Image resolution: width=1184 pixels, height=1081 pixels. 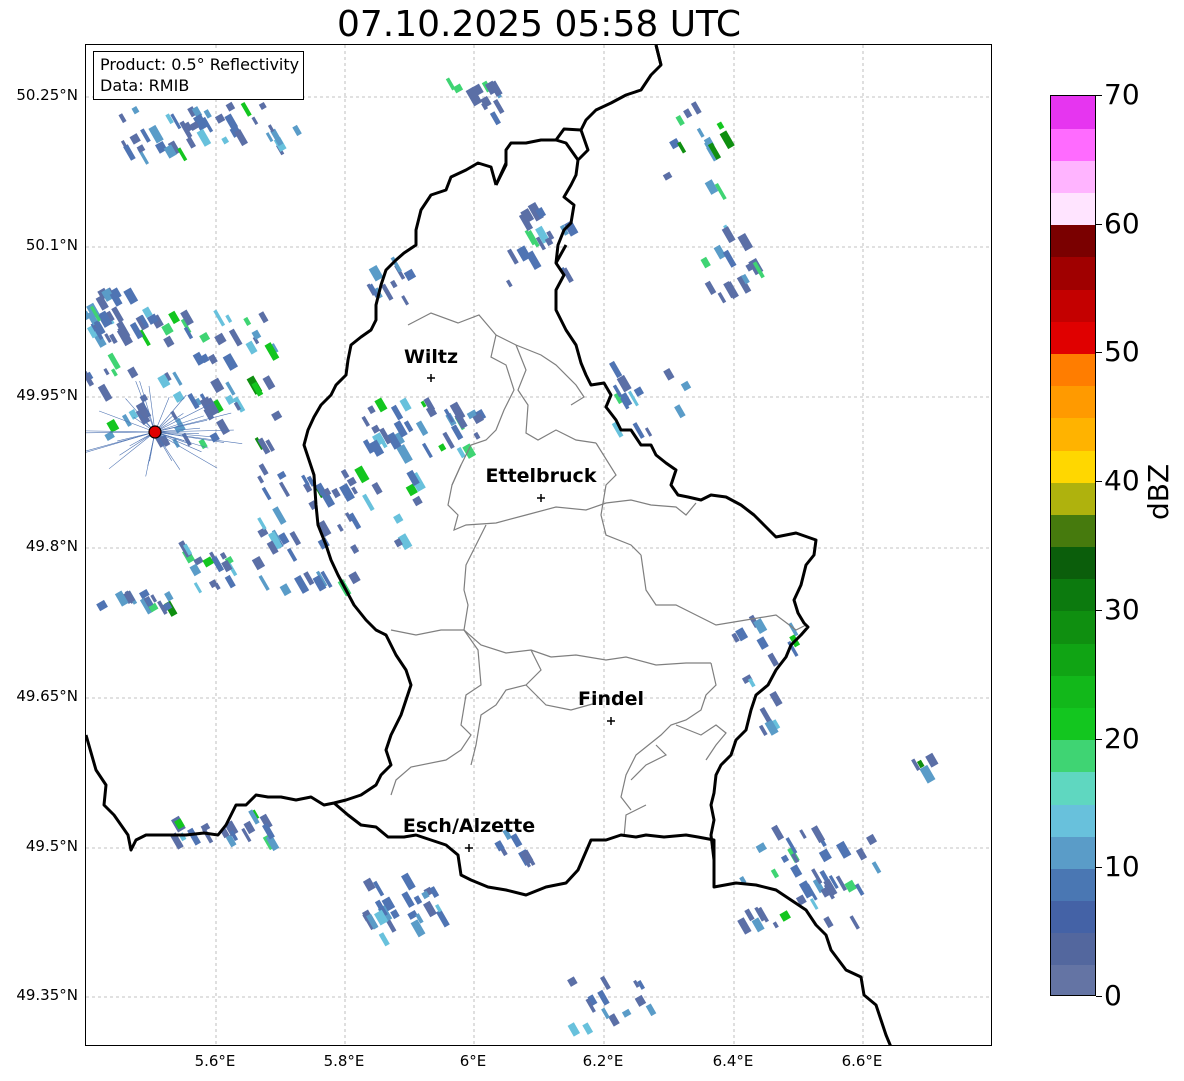 What do you see at coordinates (1122, 352) in the screenshot?
I see `colorbar-tick-label: 50` at bounding box center [1122, 352].